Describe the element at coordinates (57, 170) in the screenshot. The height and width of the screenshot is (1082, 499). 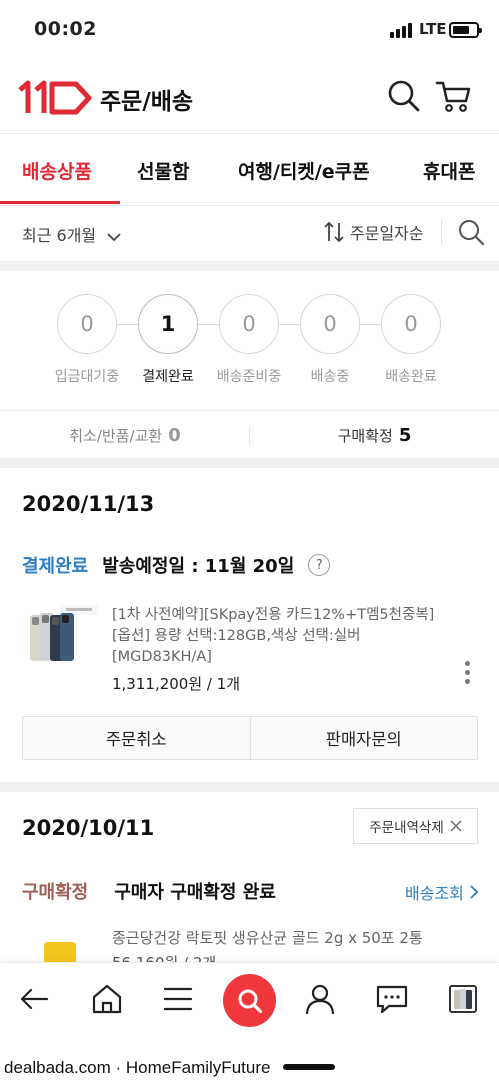
I see `tab-delivery-products: 배송상품` at that location.